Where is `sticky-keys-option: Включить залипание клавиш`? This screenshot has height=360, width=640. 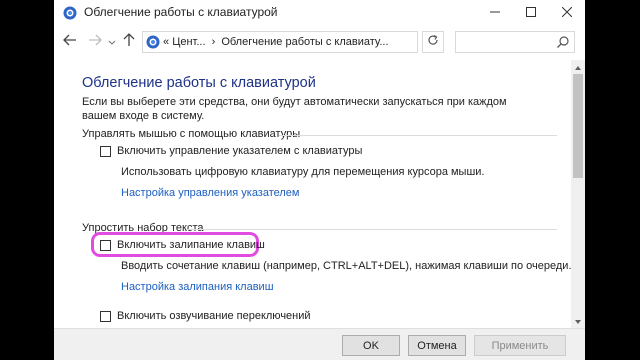 sticky-keys-option: Включить залипание клавиш is located at coordinates (182, 245).